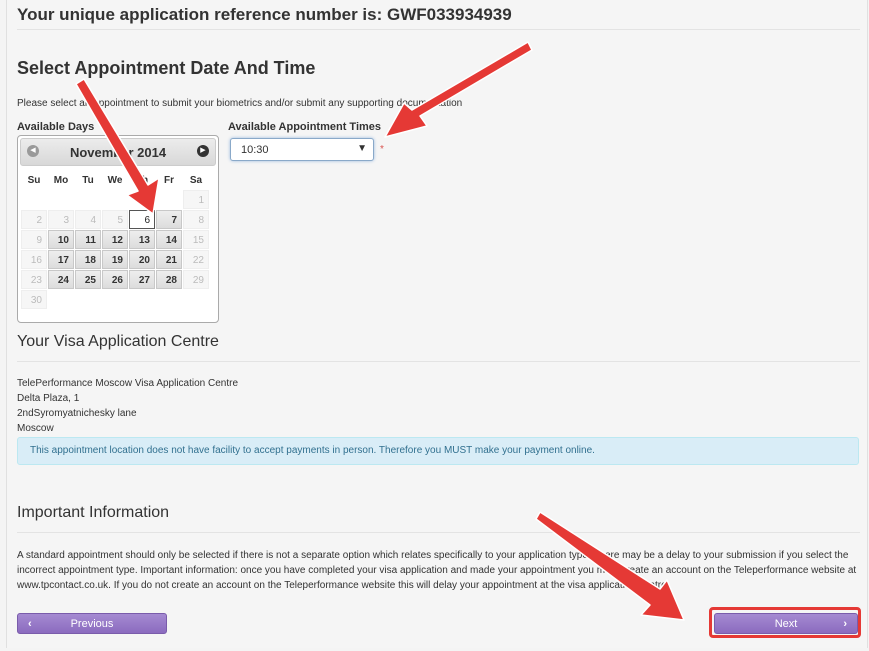 This screenshot has height=651, width=869. I want to click on calendar-day-unavailable: 29, so click(196, 279).